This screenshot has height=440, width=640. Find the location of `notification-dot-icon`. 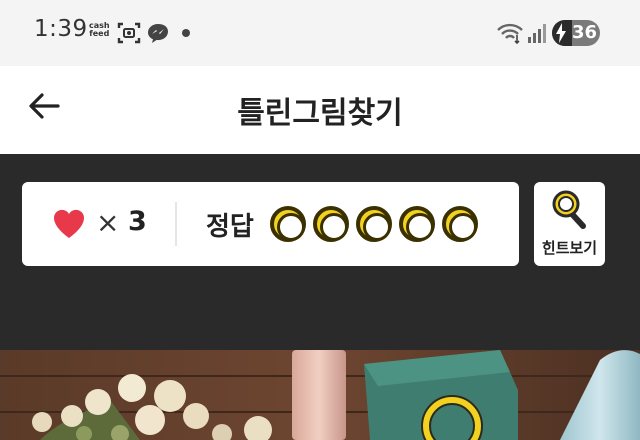

notification-dot-icon is located at coordinates (186, 33).